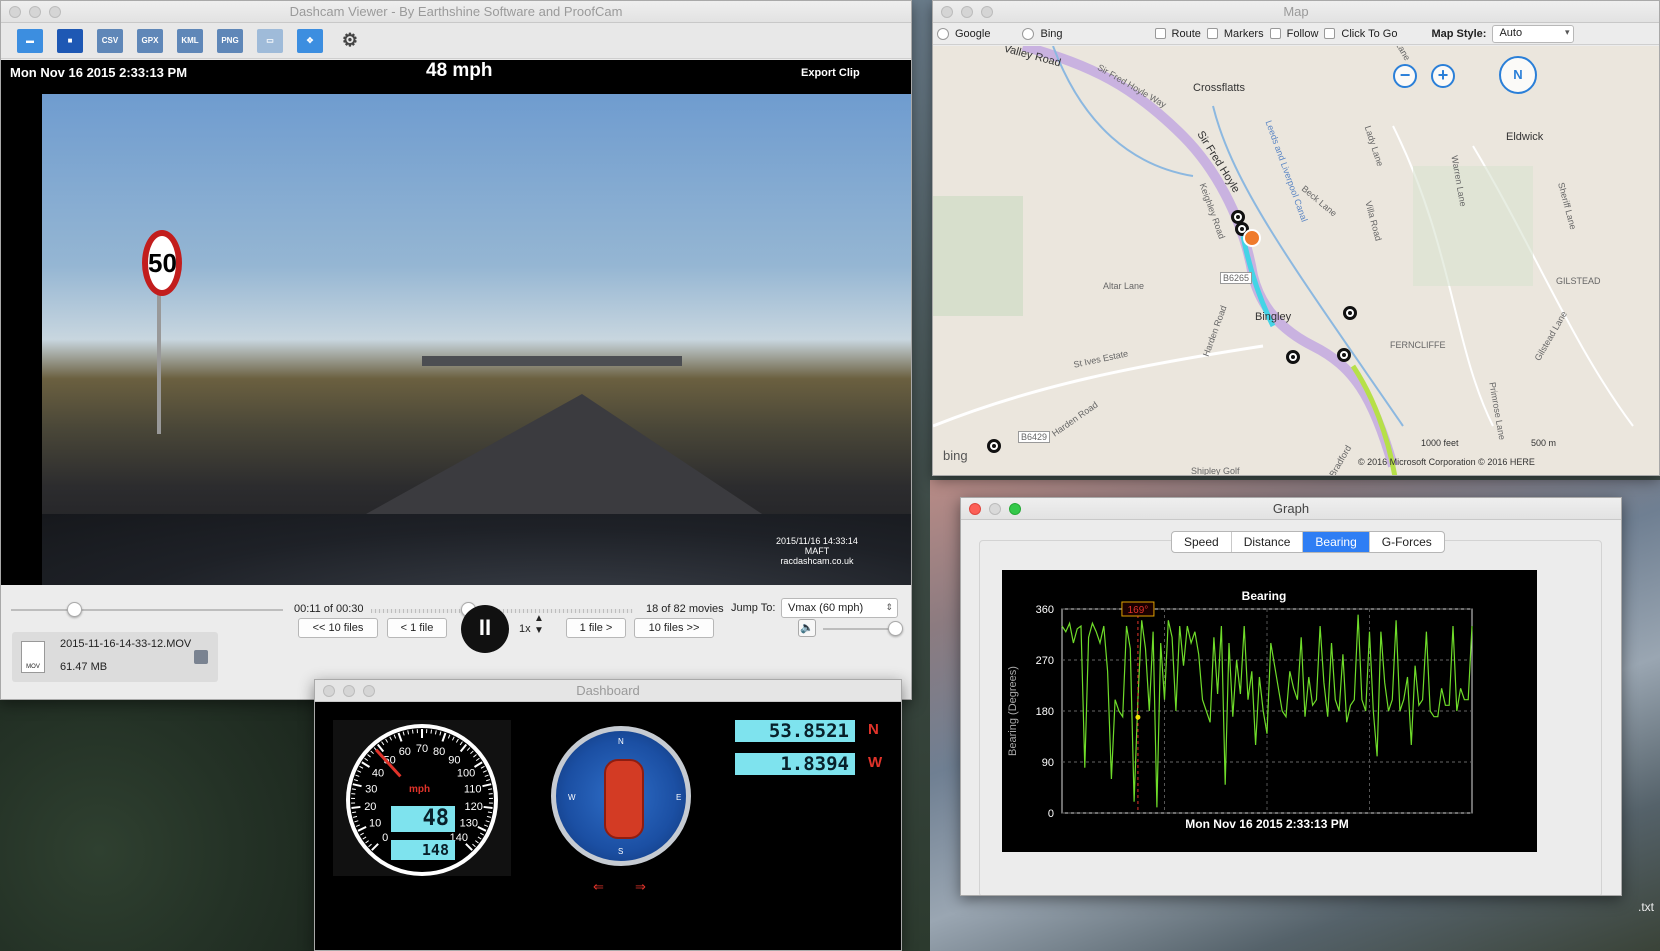 Image resolution: width=1660 pixels, height=951 pixels. Describe the element at coordinates (1533, 33) in the screenshot. I see `map-style-select: Auto ▾` at that location.